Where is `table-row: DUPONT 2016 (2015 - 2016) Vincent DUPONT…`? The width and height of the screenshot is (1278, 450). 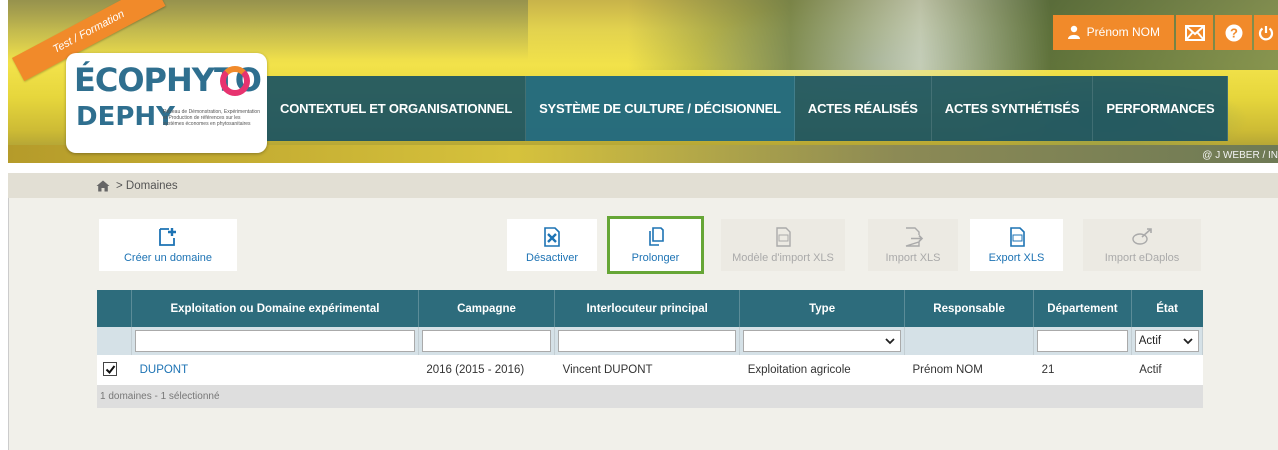 table-row: DUPONT 2016 (2015 - 2016) Vincent DUPONT… is located at coordinates (650, 370).